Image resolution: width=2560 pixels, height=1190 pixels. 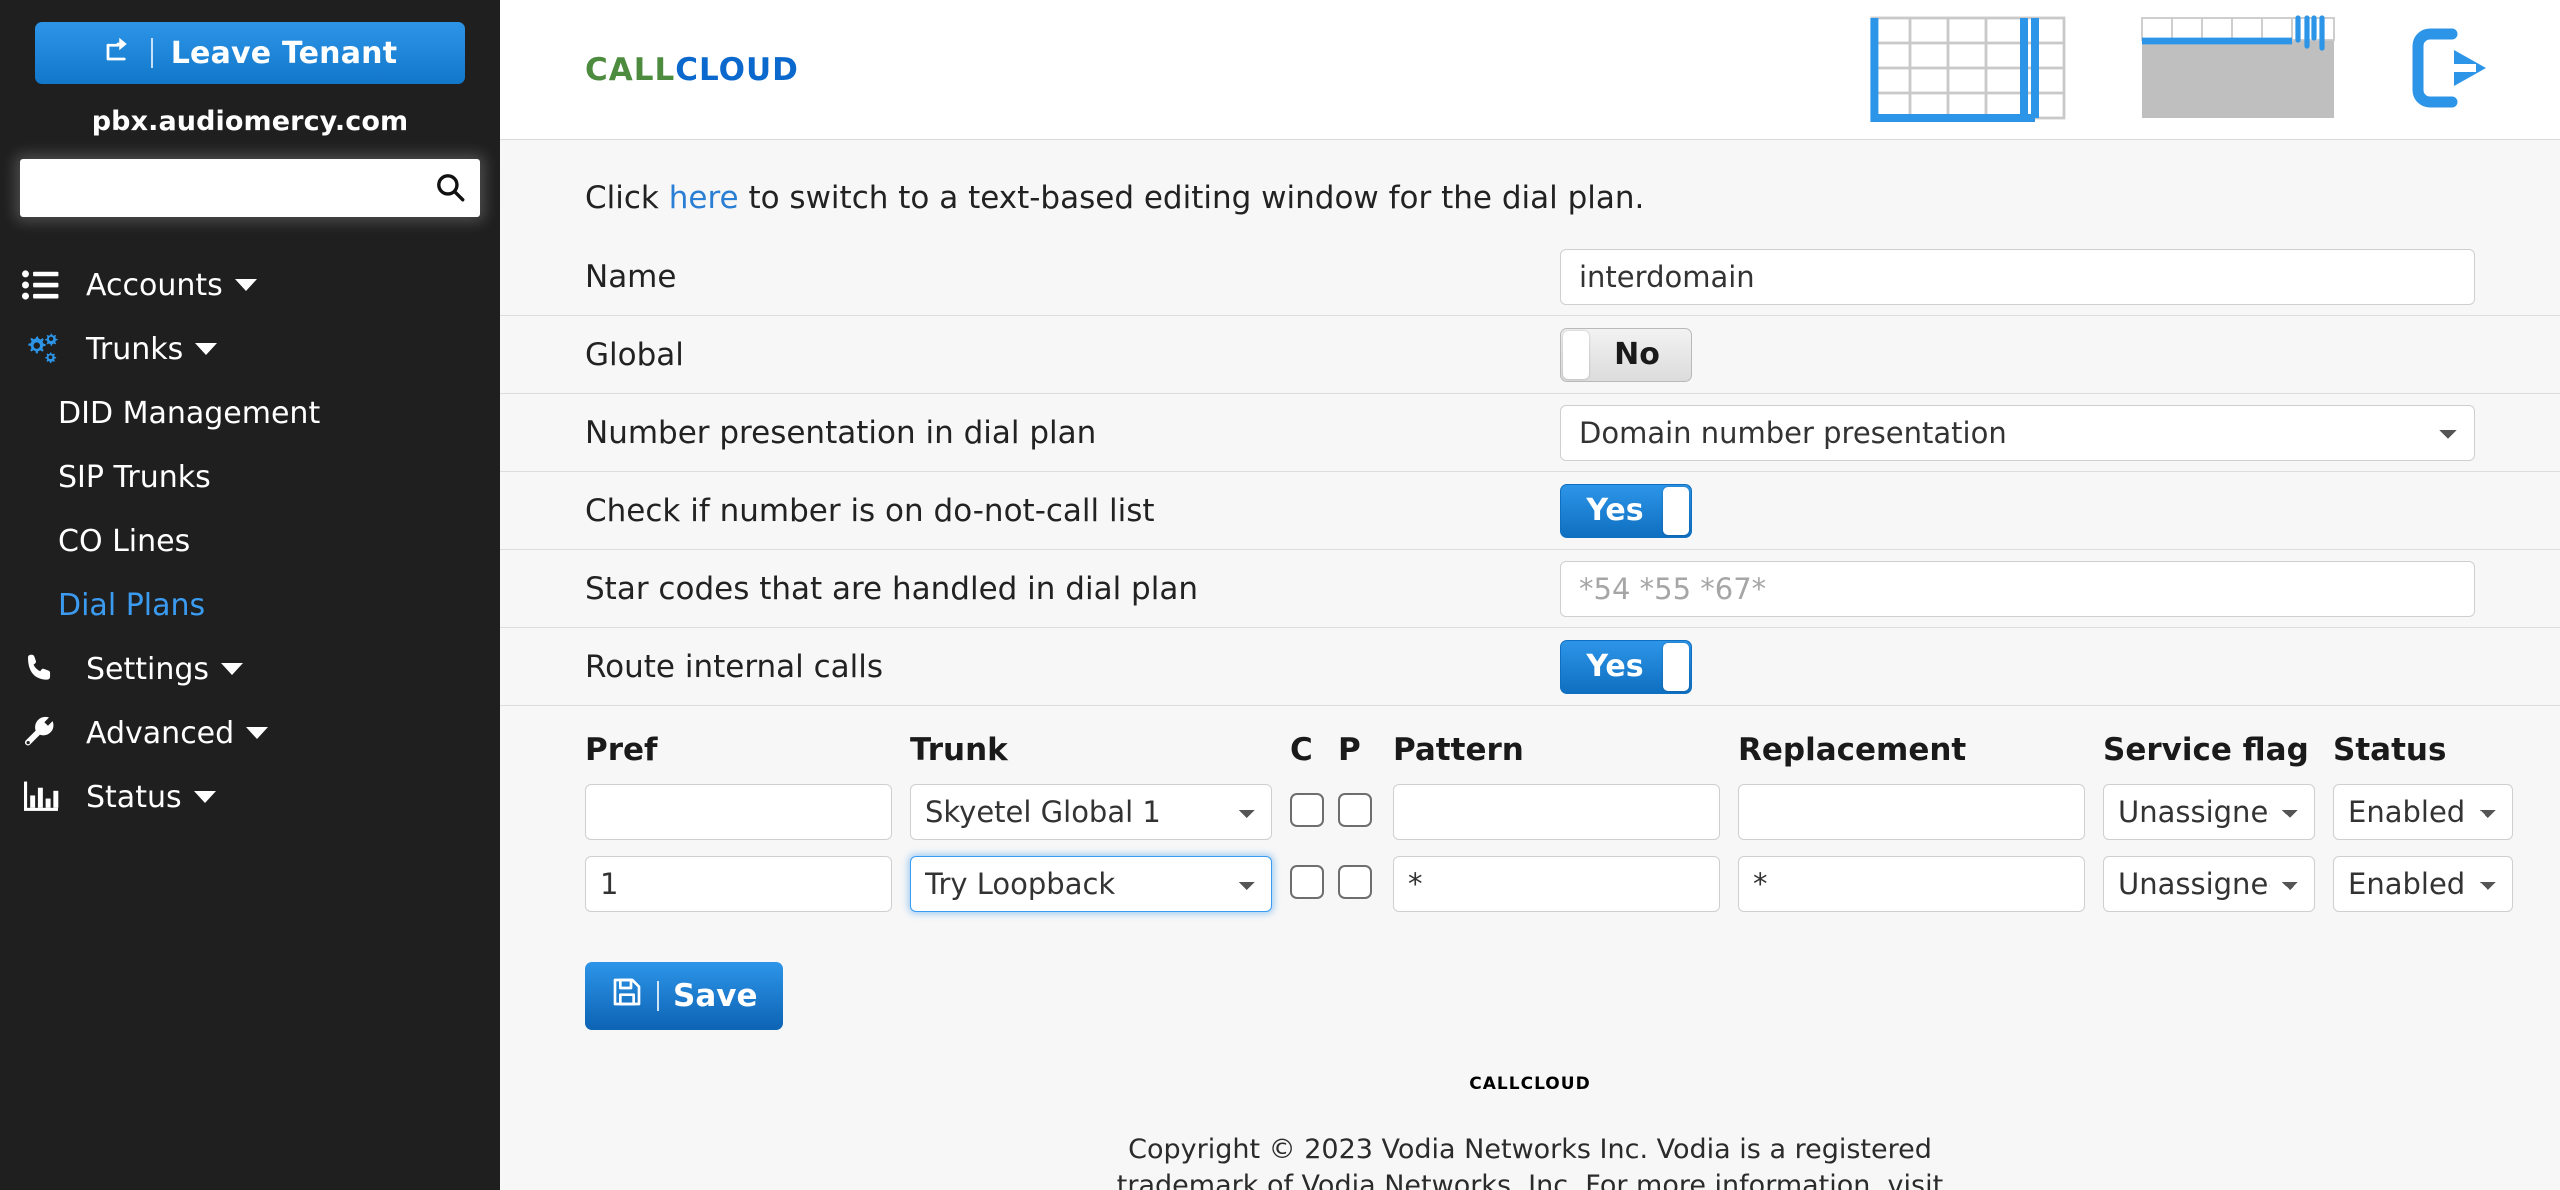 What do you see at coordinates (1495, 1084) in the screenshot?
I see `footer-brand-call: CALL` at bounding box center [1495, 1084].